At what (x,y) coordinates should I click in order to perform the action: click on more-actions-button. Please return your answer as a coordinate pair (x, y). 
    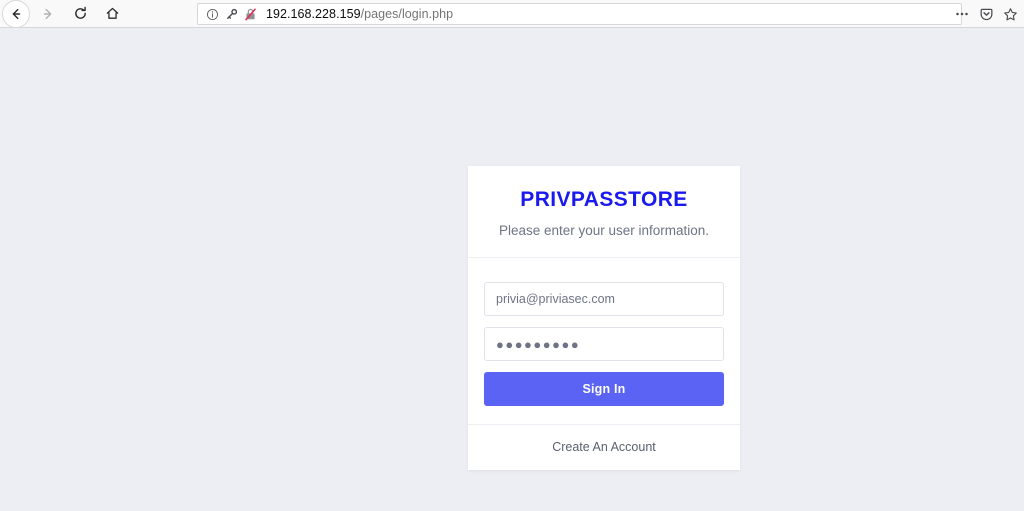
    Looking at the image, I should click on (962, 14).